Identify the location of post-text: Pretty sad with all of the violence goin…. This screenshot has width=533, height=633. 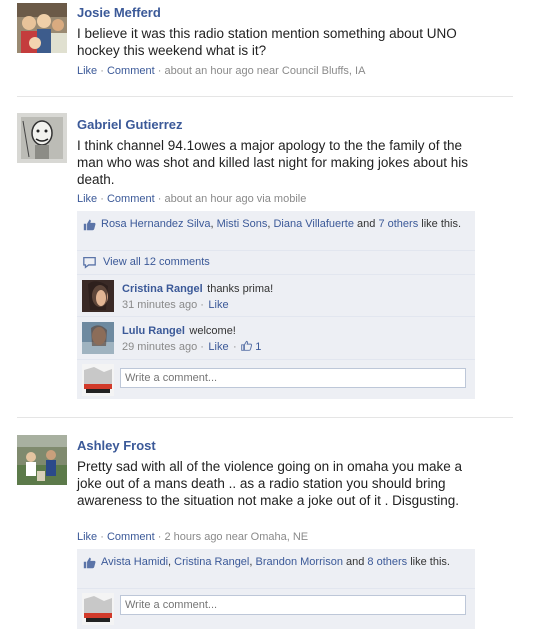
(269, 483).